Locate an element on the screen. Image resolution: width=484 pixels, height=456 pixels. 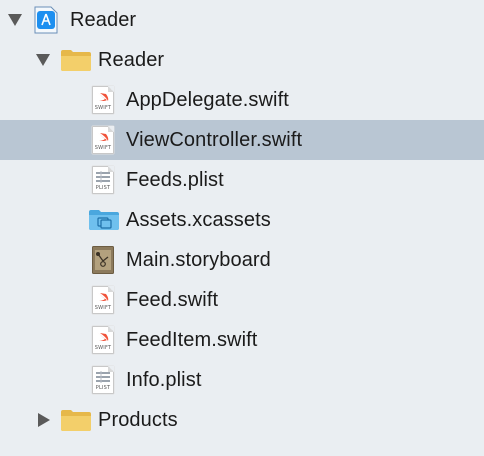
file-label: Feeds.plist is located at coordinates (175, 180).